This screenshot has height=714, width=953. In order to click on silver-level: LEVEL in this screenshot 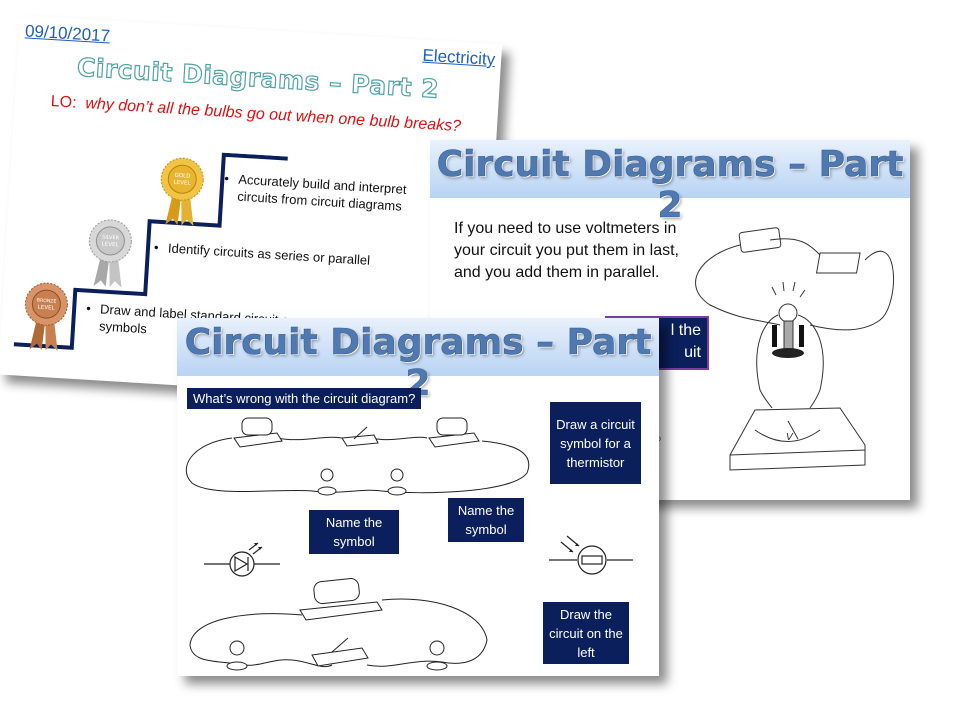, I will do `click(111, 244)`.